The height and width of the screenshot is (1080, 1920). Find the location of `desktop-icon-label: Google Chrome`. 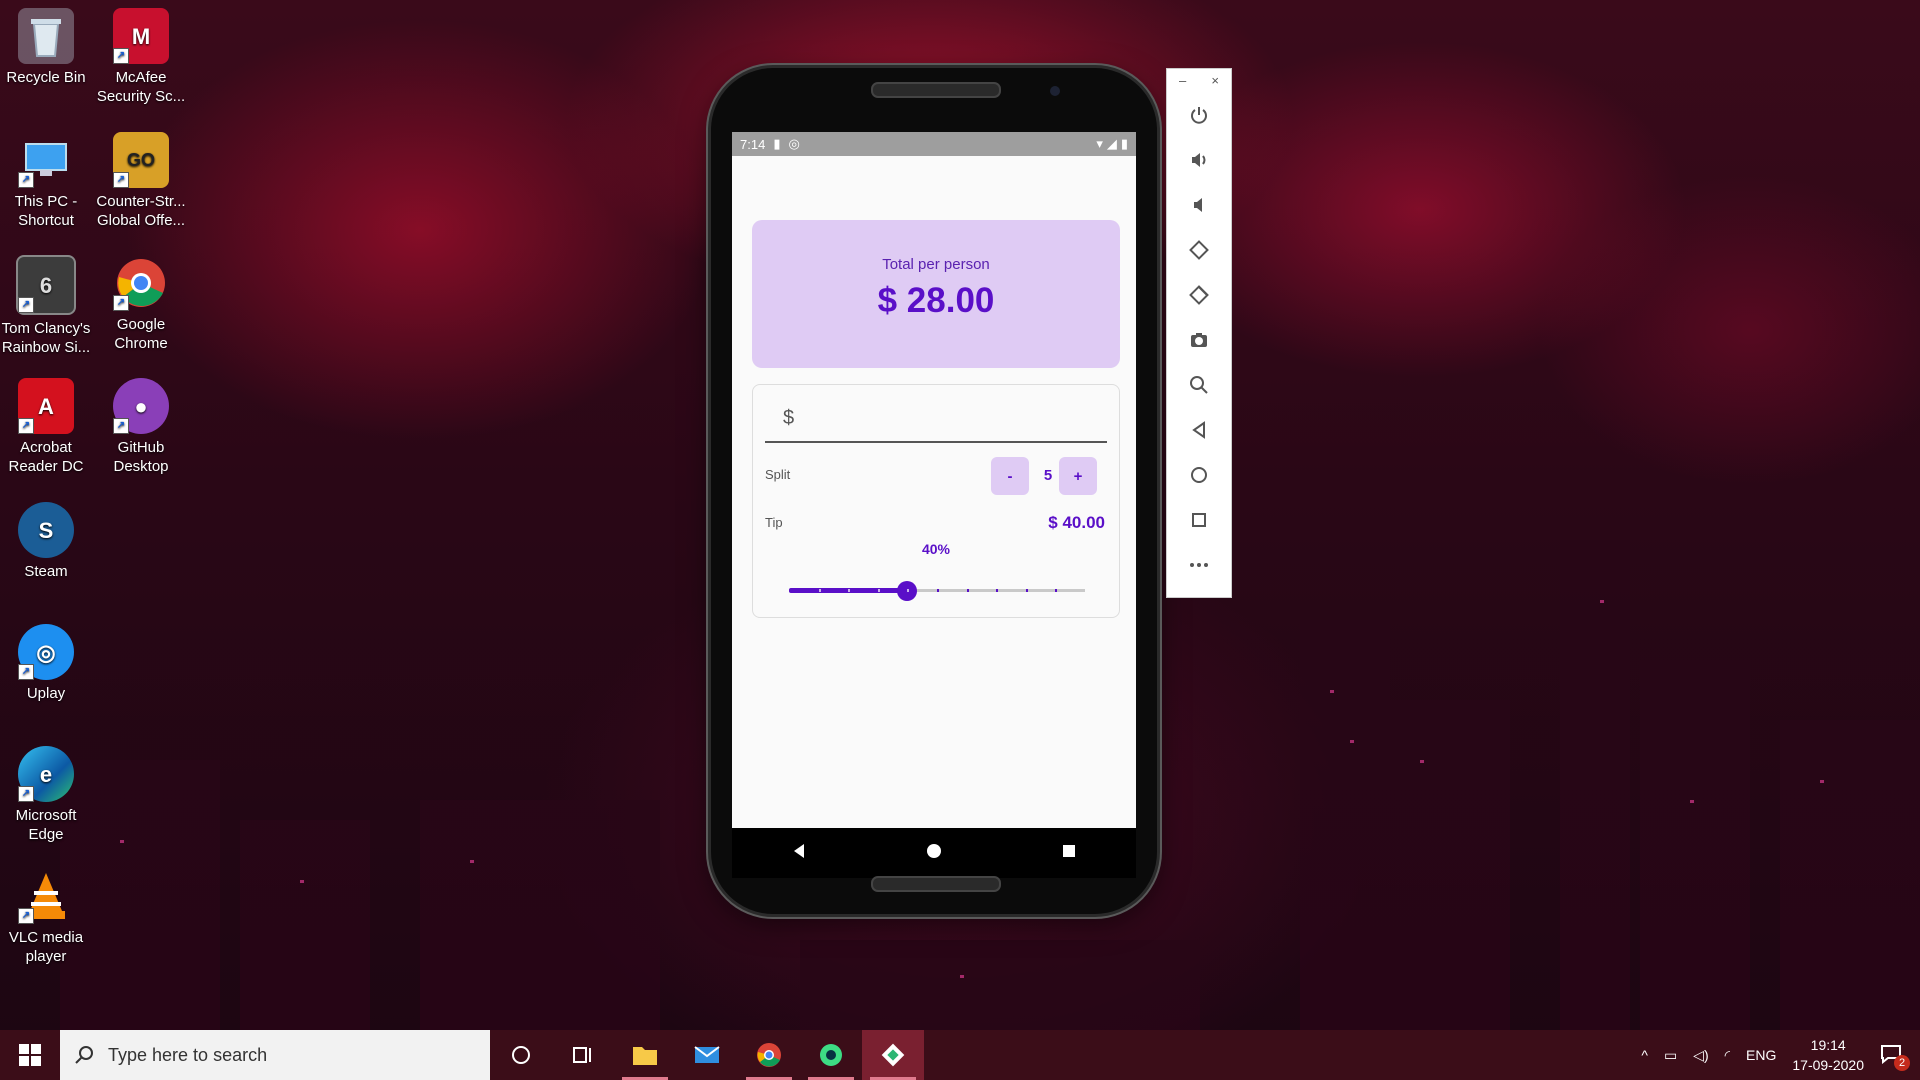

desktop-icon-label: Google Chrome is located at coordinates (141, 334).